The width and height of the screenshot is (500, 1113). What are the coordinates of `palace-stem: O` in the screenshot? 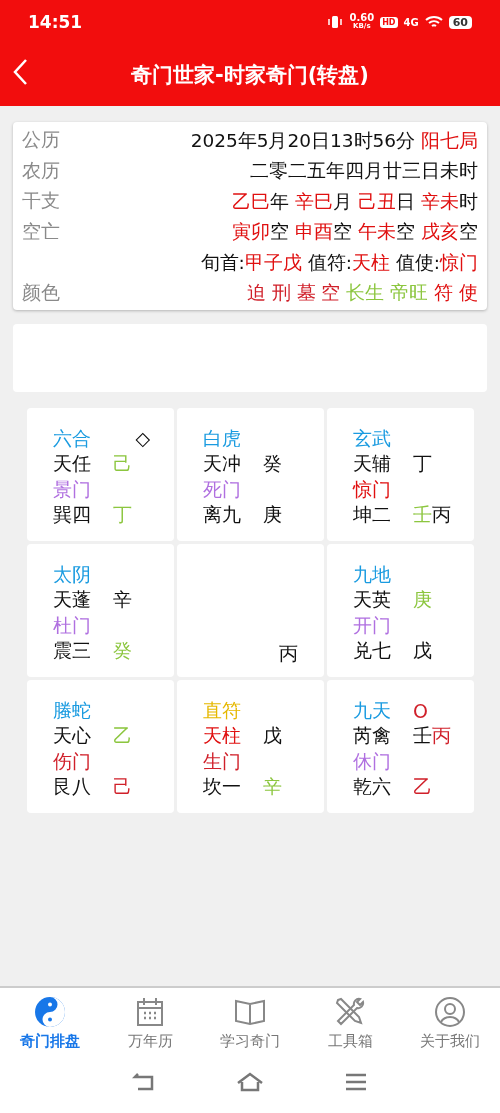 It's located at (420, 710).